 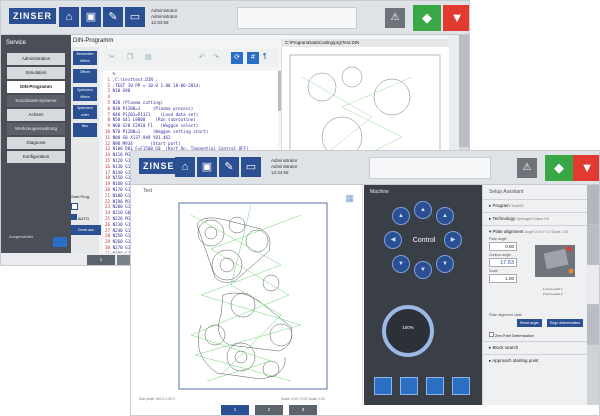 I want to click on line-number: 24, so click(x=109, y=213).